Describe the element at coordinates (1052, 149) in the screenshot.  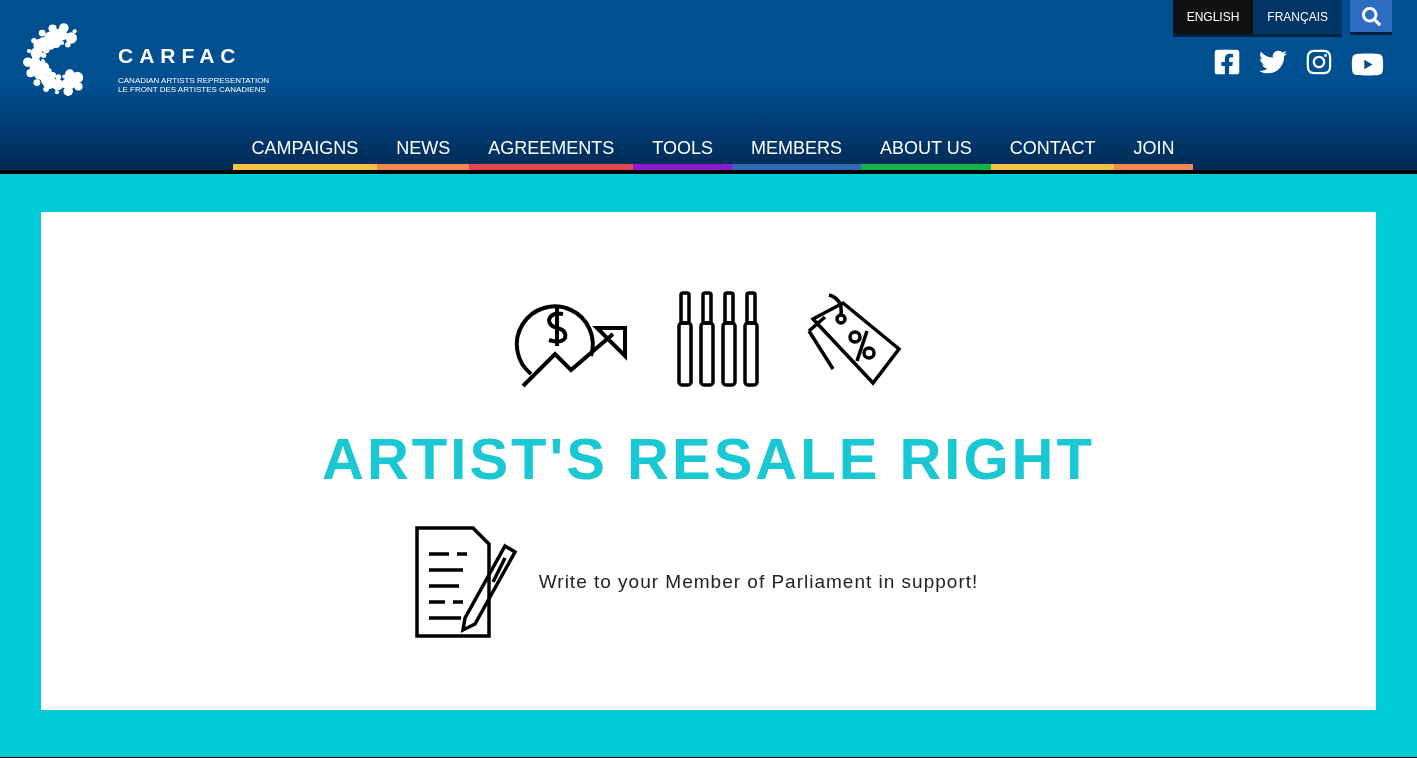
I see `nav-link: CONTACT` at that location.